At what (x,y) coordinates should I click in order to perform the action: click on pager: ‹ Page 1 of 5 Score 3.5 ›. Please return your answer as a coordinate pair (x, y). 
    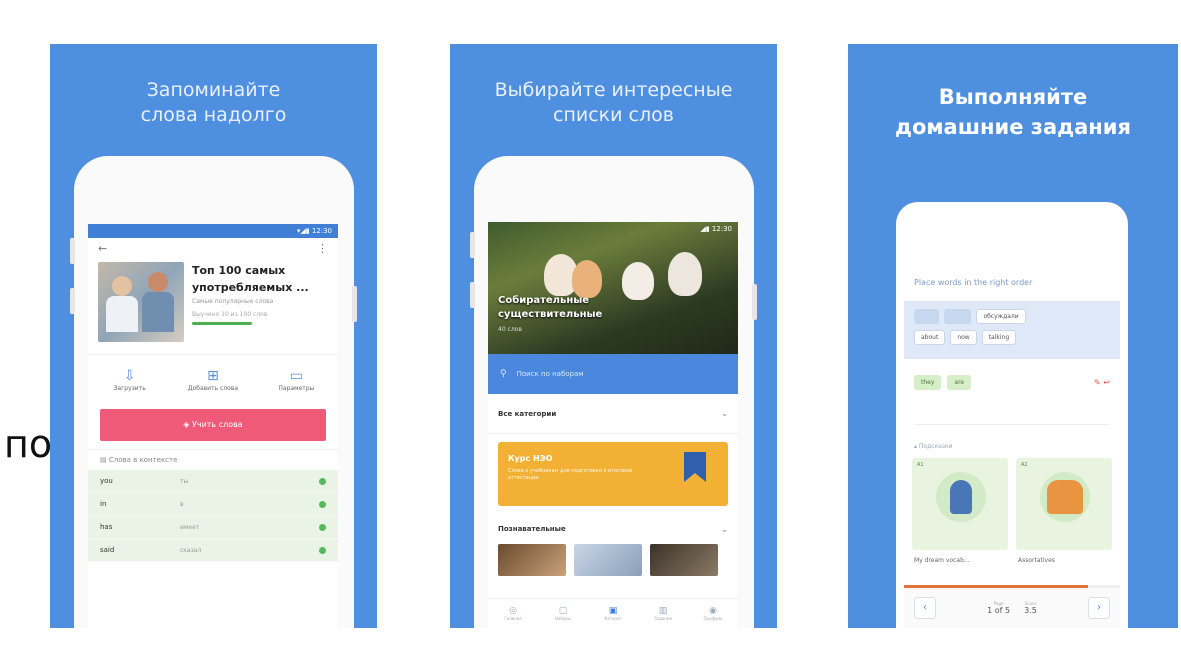
    Looking at the image, I should click on (1012, 608).